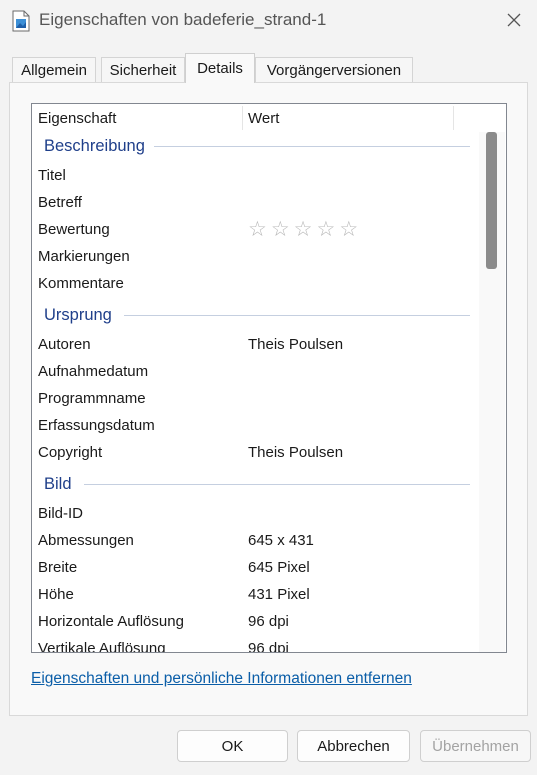  What do you see at coordinates (492, 392) in the screenshot?
I see `vertical-scrollbar` at bounding box center [492, 392].